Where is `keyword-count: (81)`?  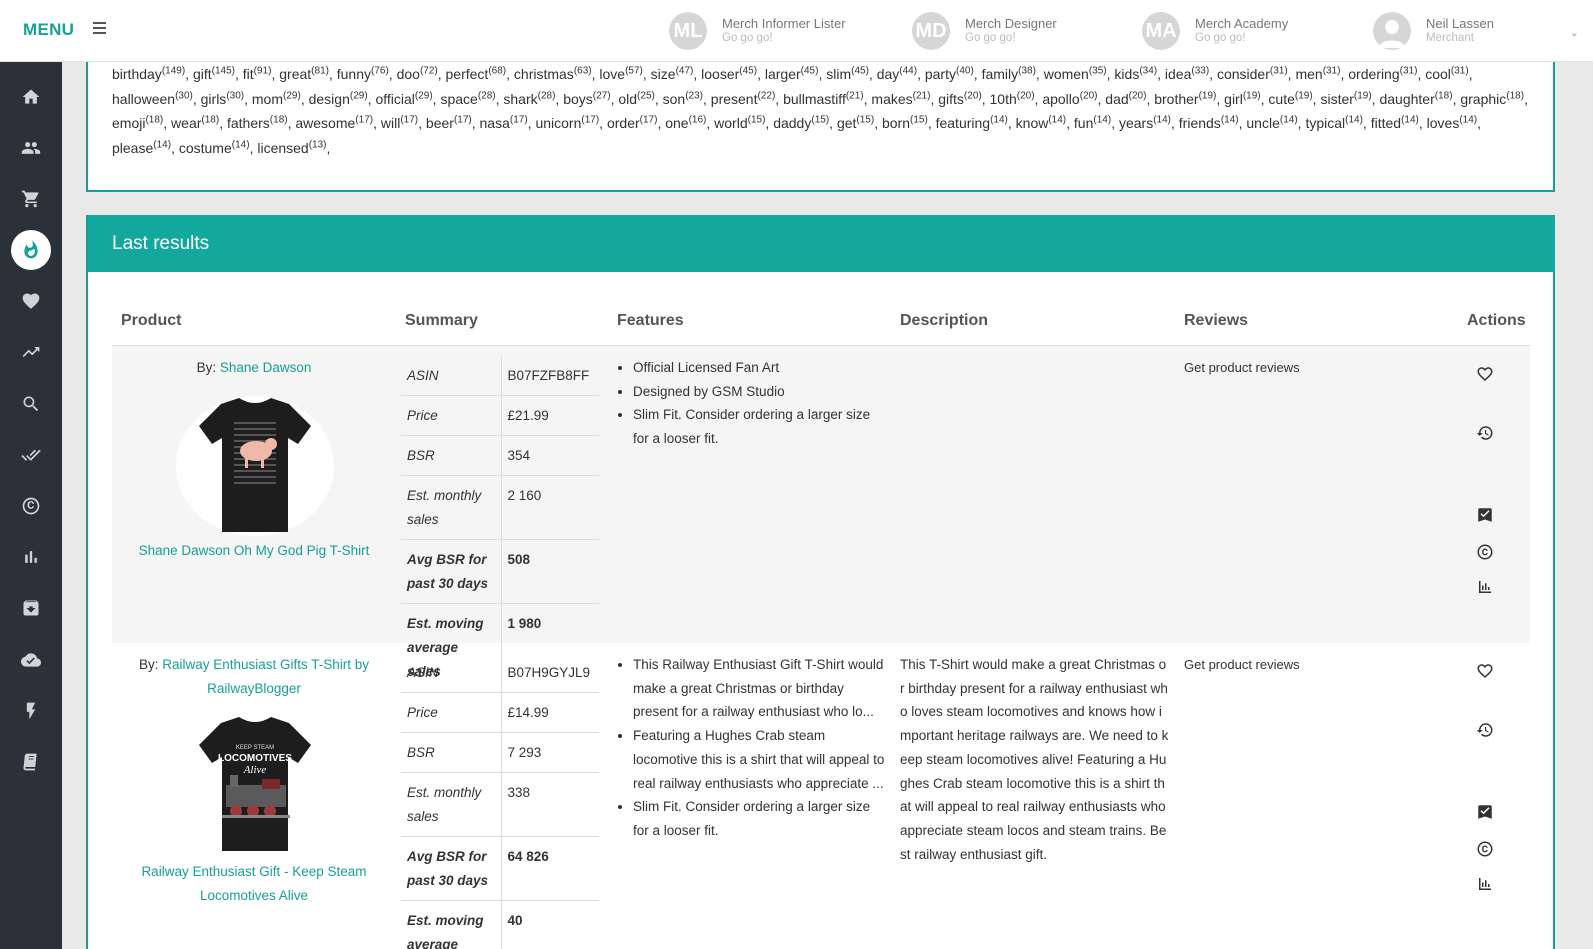
keyword-count: (81) is located at coordinates (320, 71).